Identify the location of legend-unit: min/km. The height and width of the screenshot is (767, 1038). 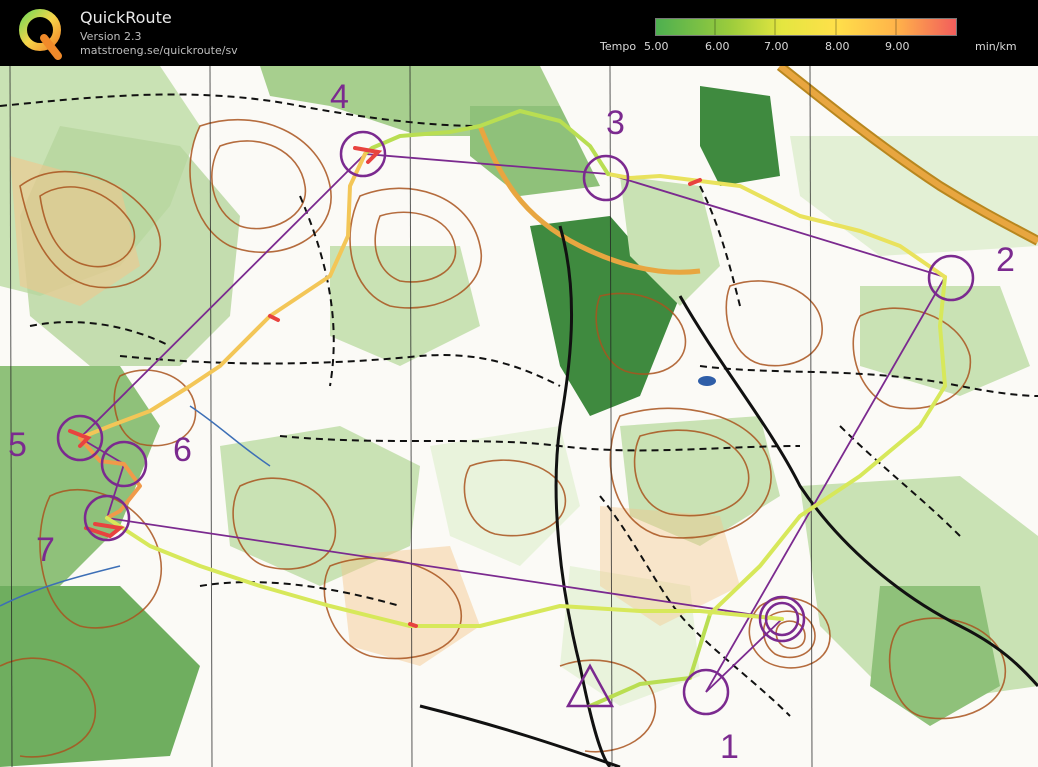
(996, 46).